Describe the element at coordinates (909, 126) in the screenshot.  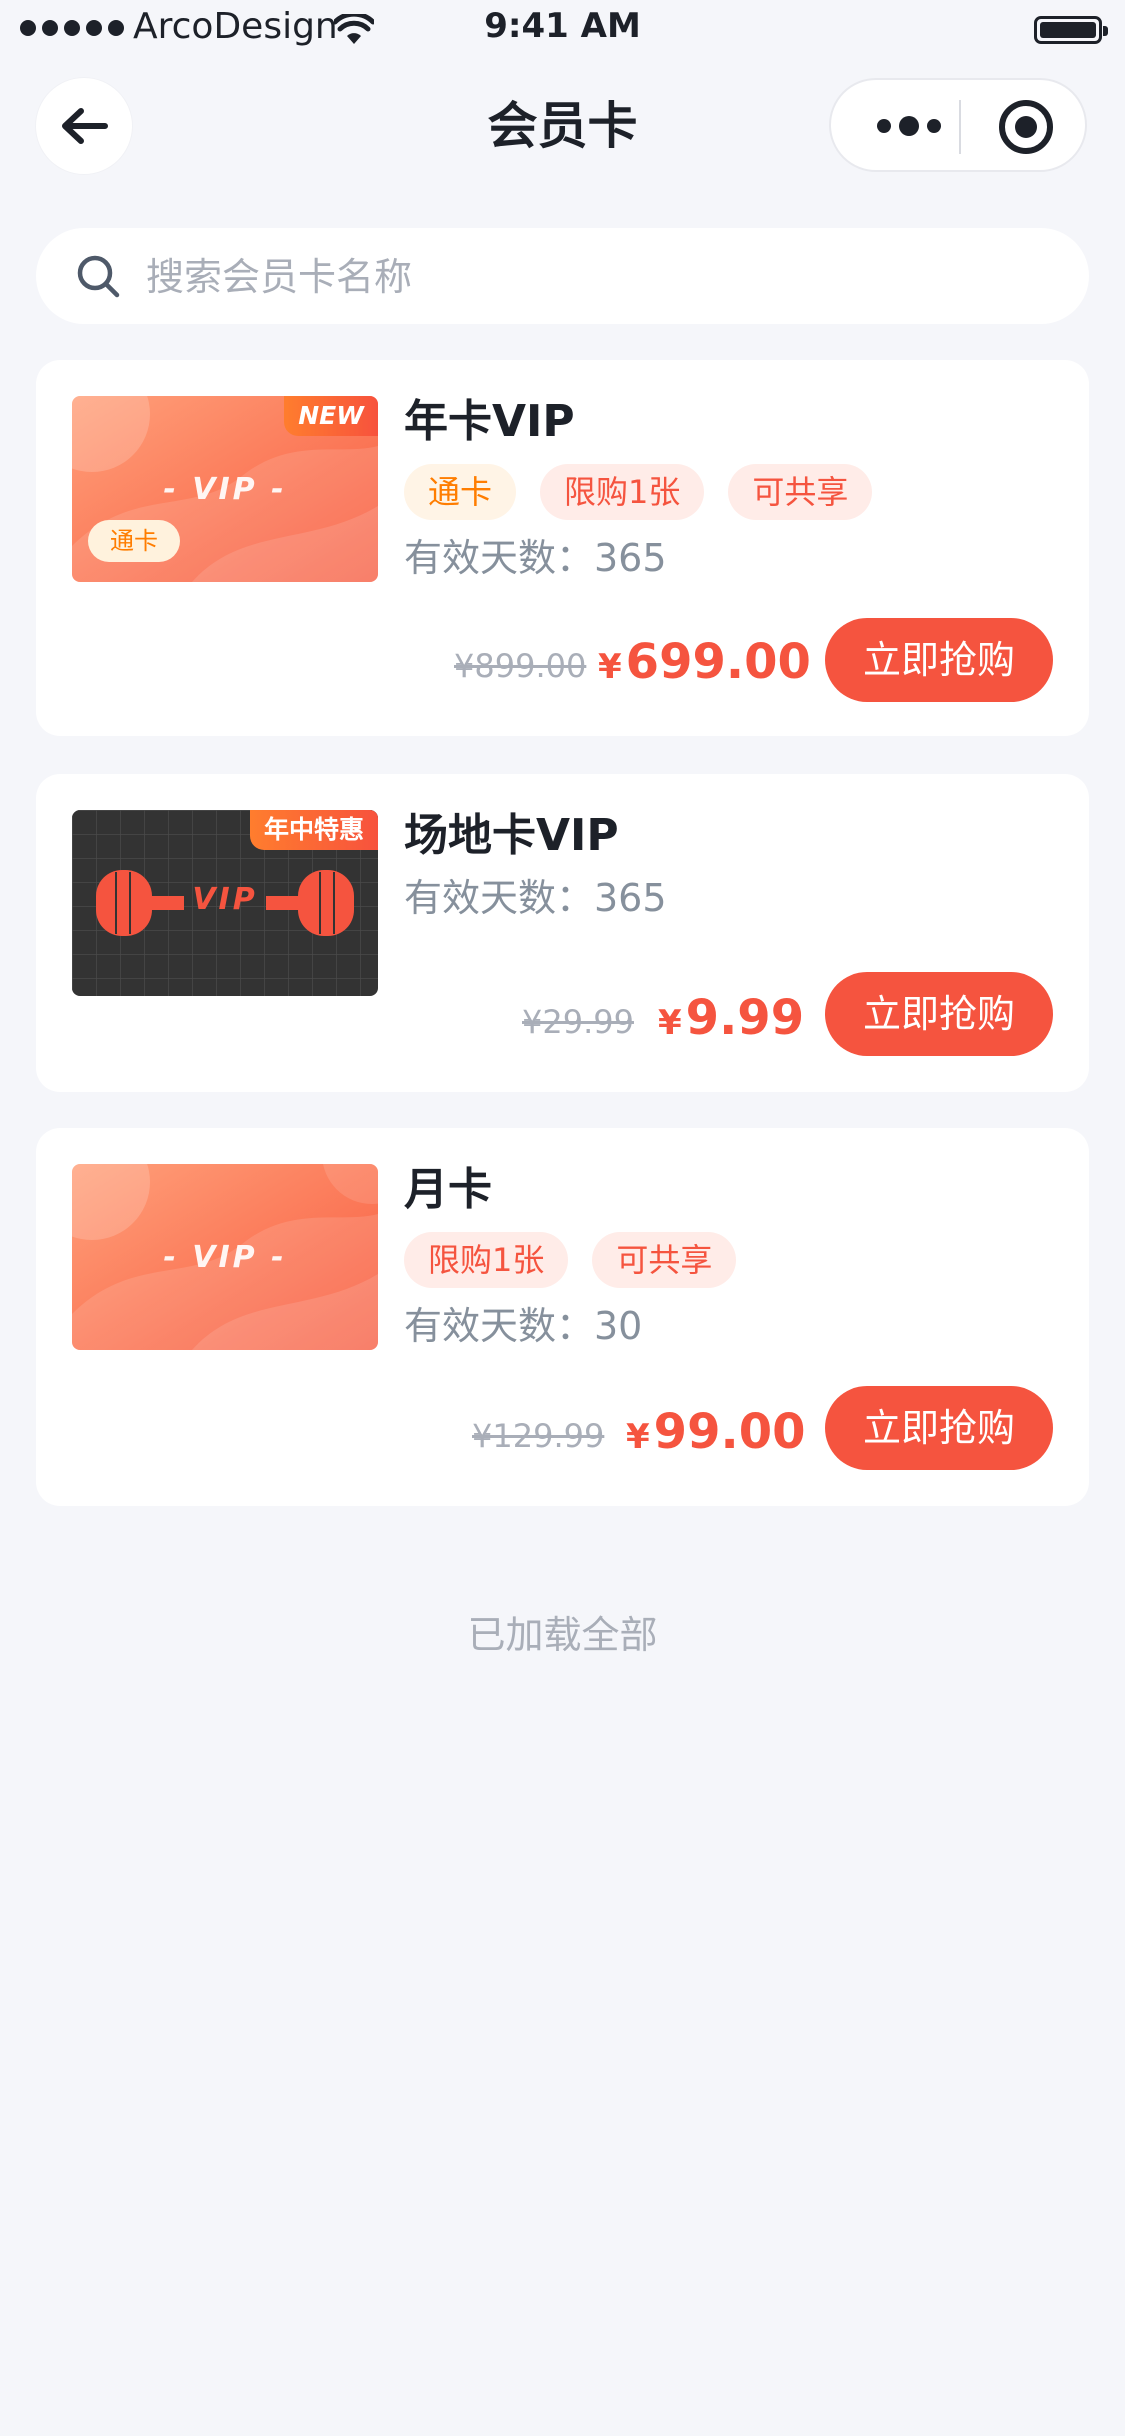
I see `more-icon` at that location.